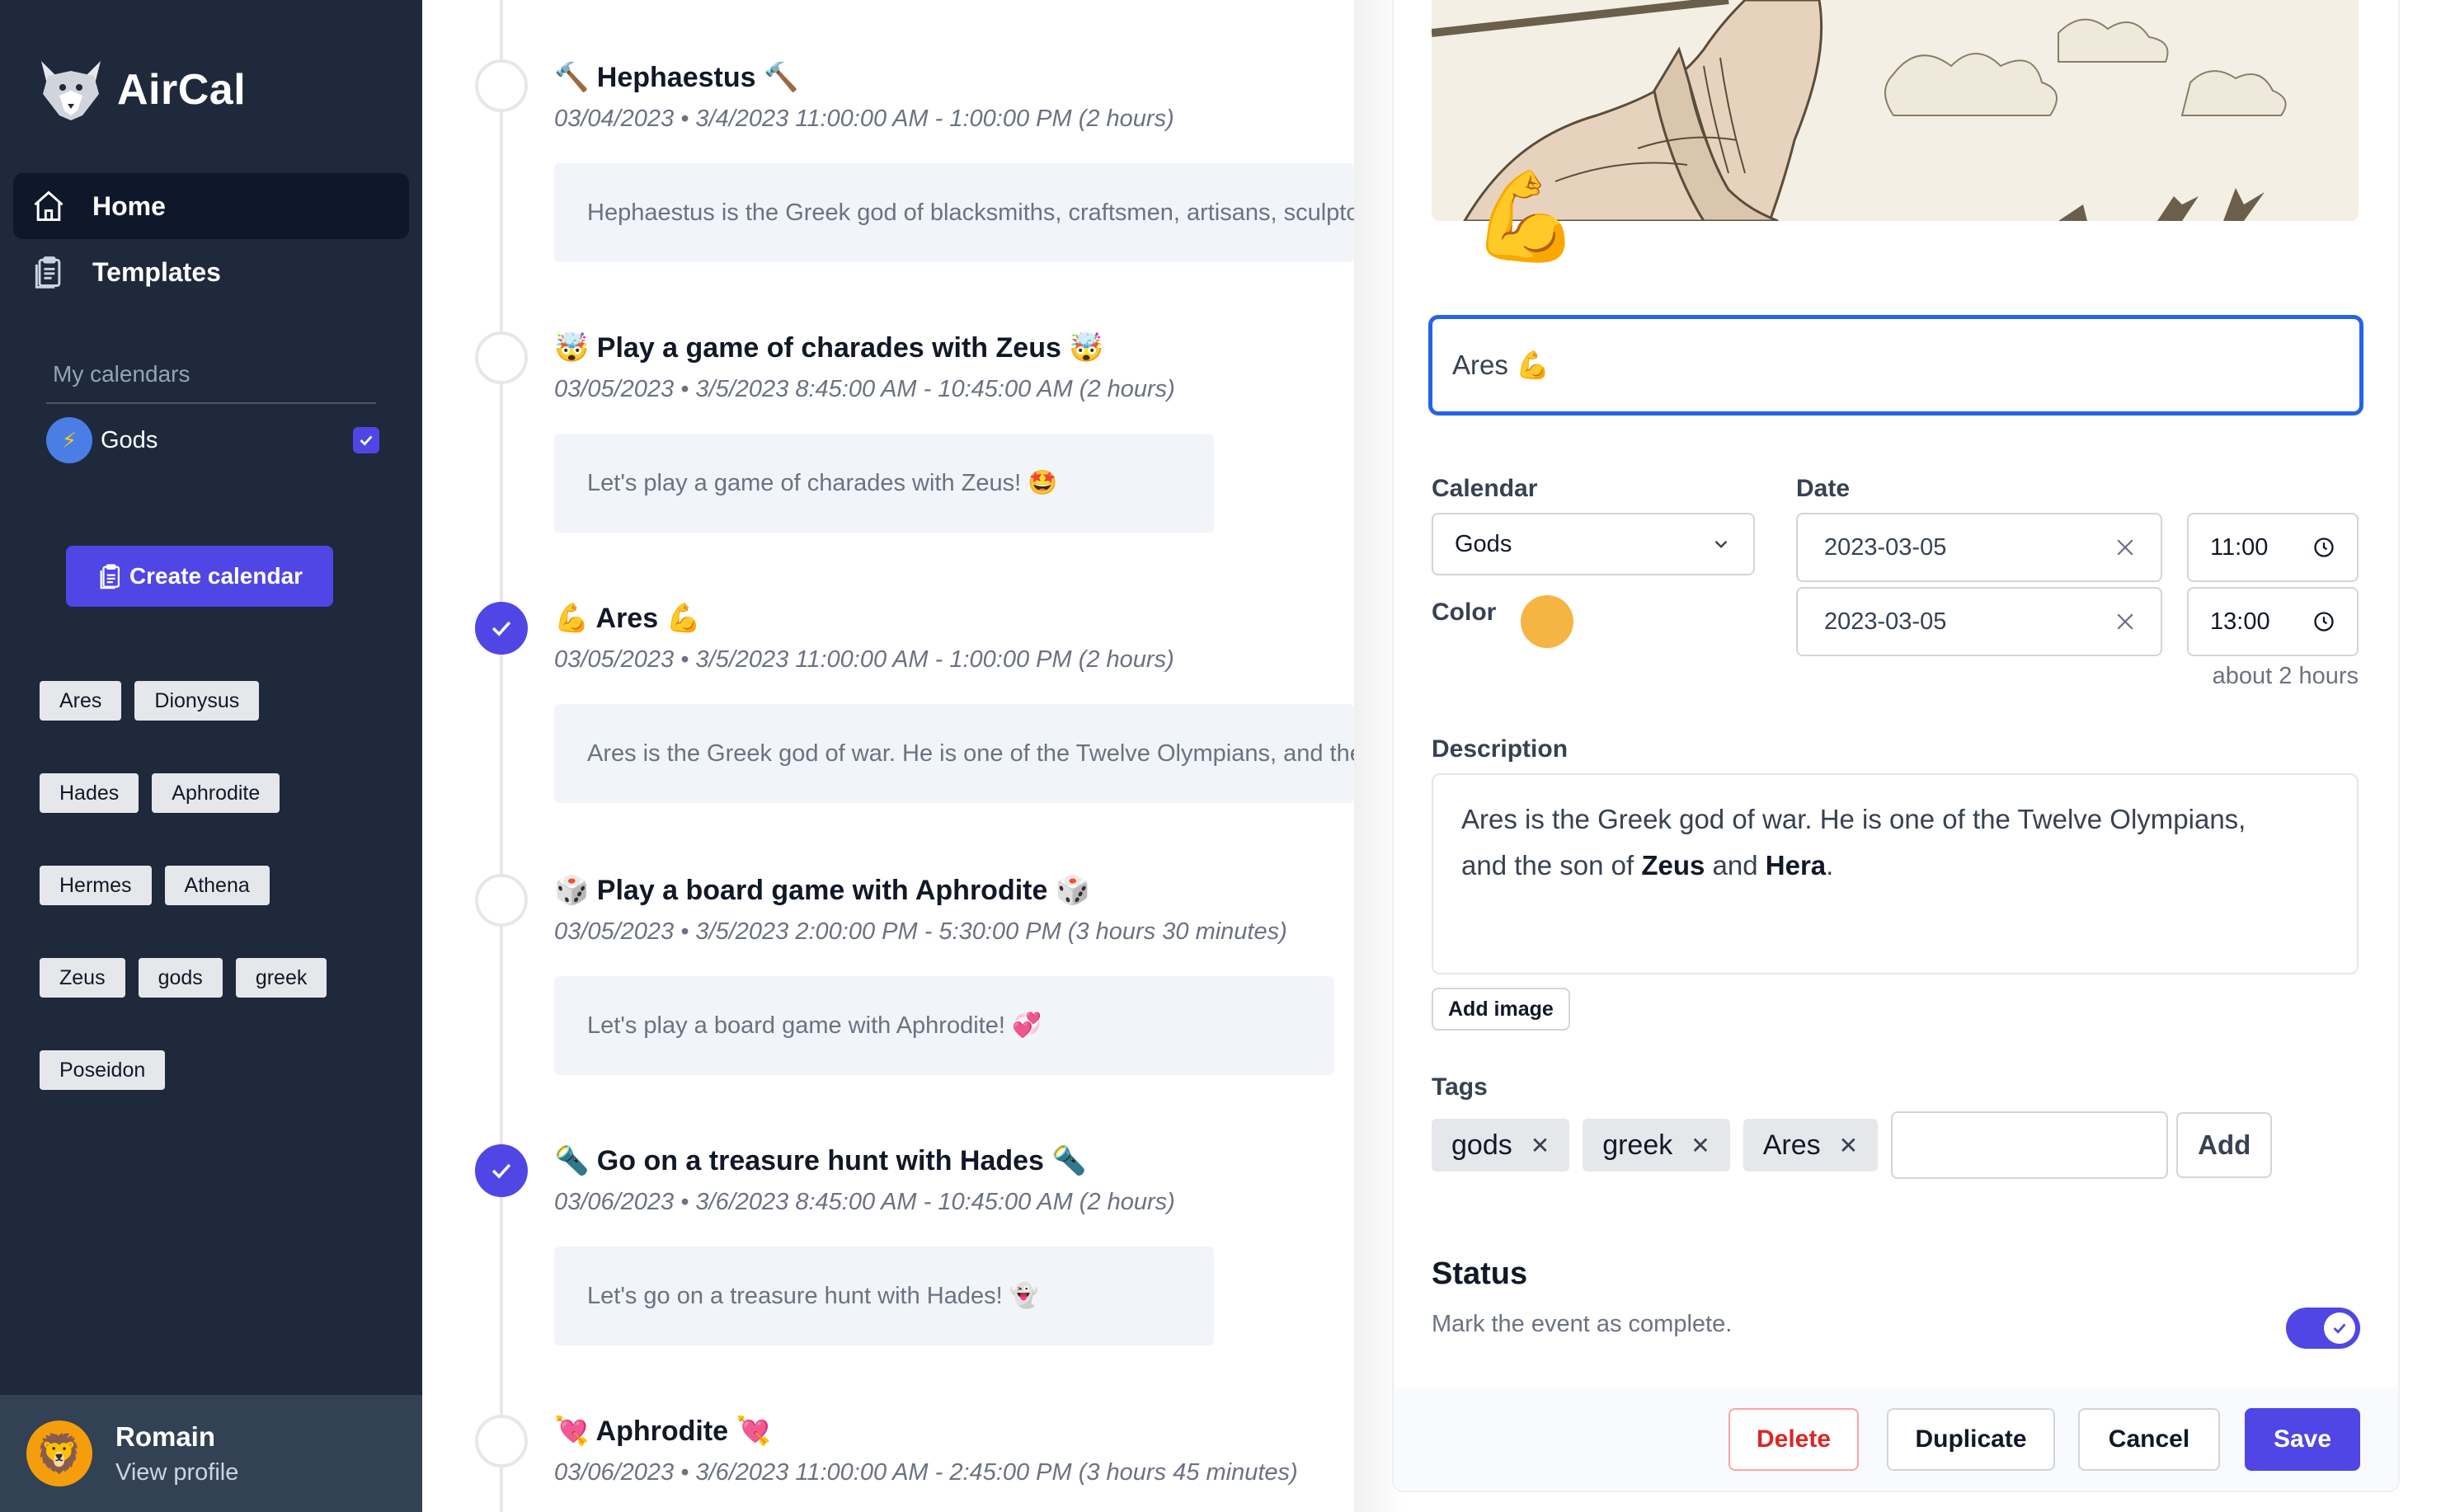 This screenshot has width=2441, height=1512. I want to click on calendar-name: Gods, so click(129, 440).